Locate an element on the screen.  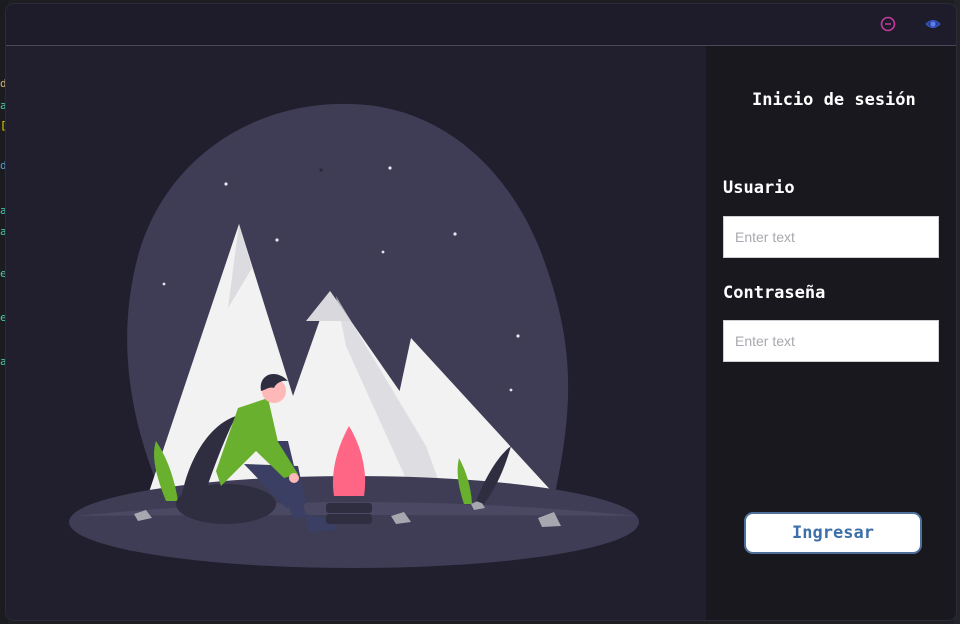
title-bar is located at coordinates (481, 25).